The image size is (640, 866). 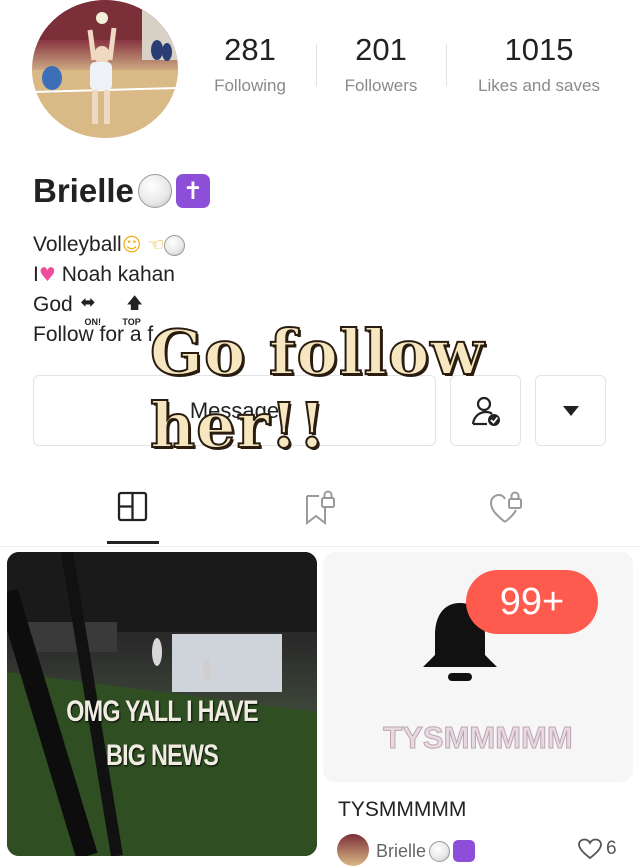 I want to click on top-arrow-icon: 🡅 TOP, so click(x=133, y=308).